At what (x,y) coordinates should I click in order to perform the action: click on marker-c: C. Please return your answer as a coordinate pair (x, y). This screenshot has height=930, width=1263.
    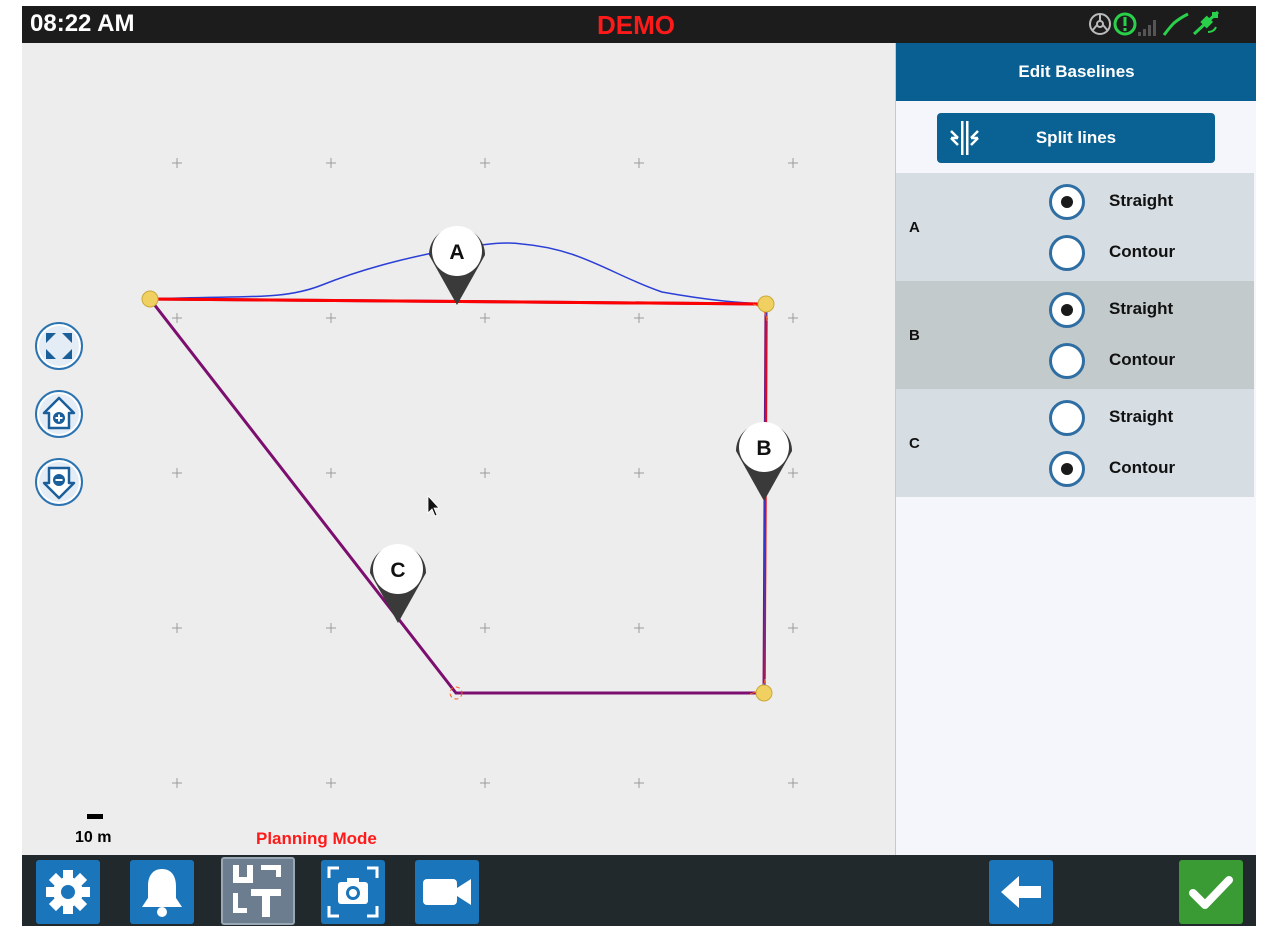
    Looking at the image, I should click on (398, 583).